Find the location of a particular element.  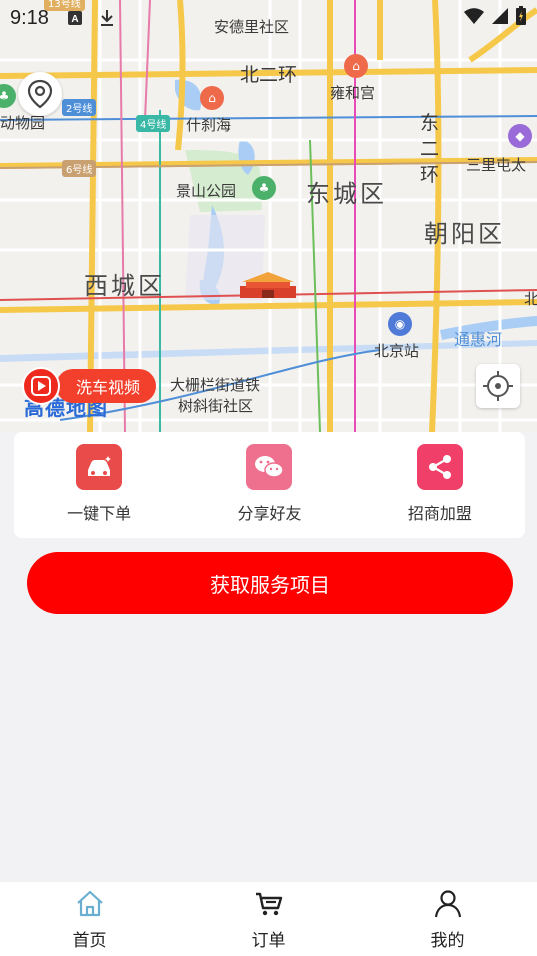

action-one-click-order: 一键下单 is located at coordinates (99, 485).